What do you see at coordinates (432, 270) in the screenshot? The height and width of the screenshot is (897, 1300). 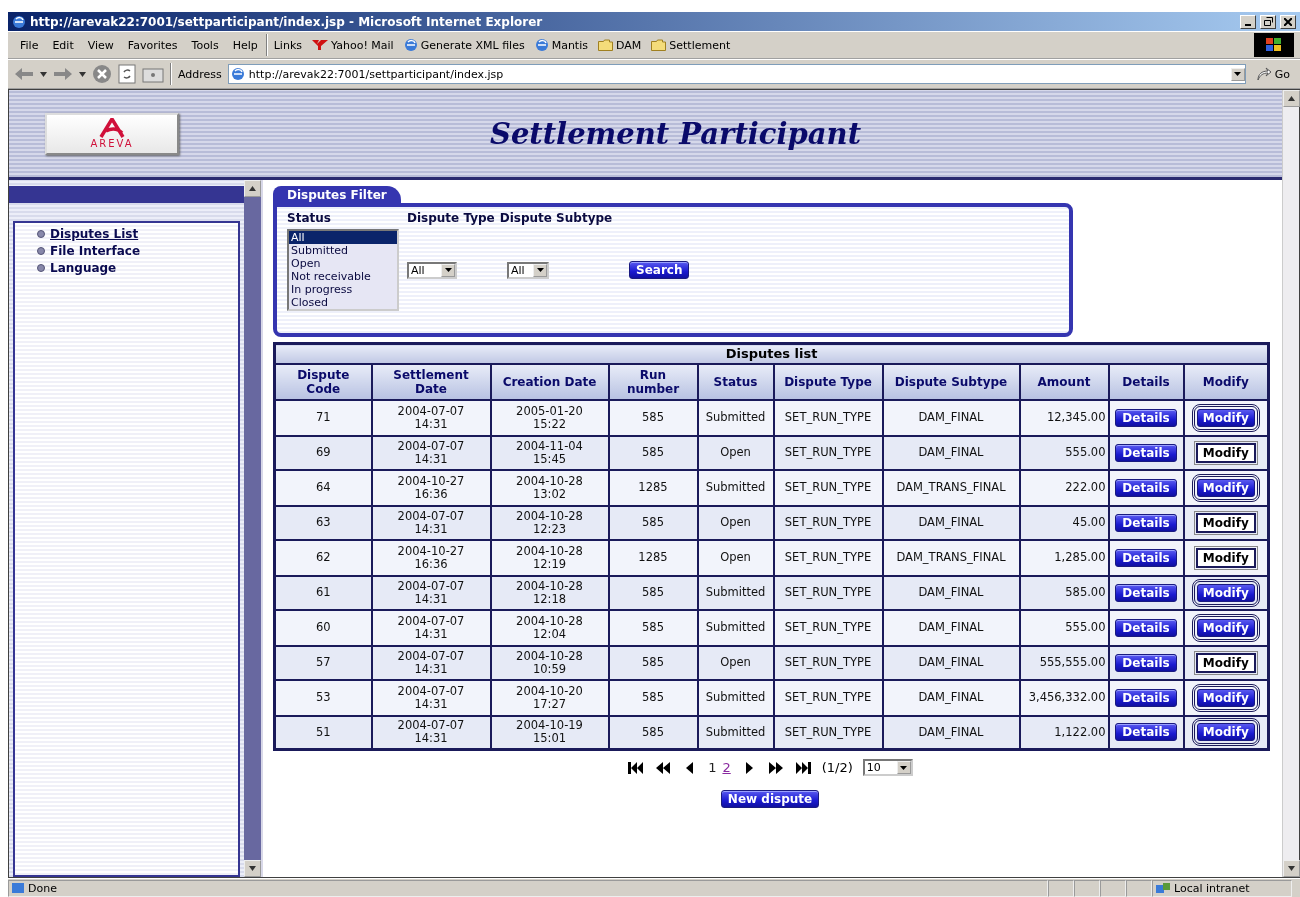 I see `dispute-type-select: All` at bounding box center [432, 270].